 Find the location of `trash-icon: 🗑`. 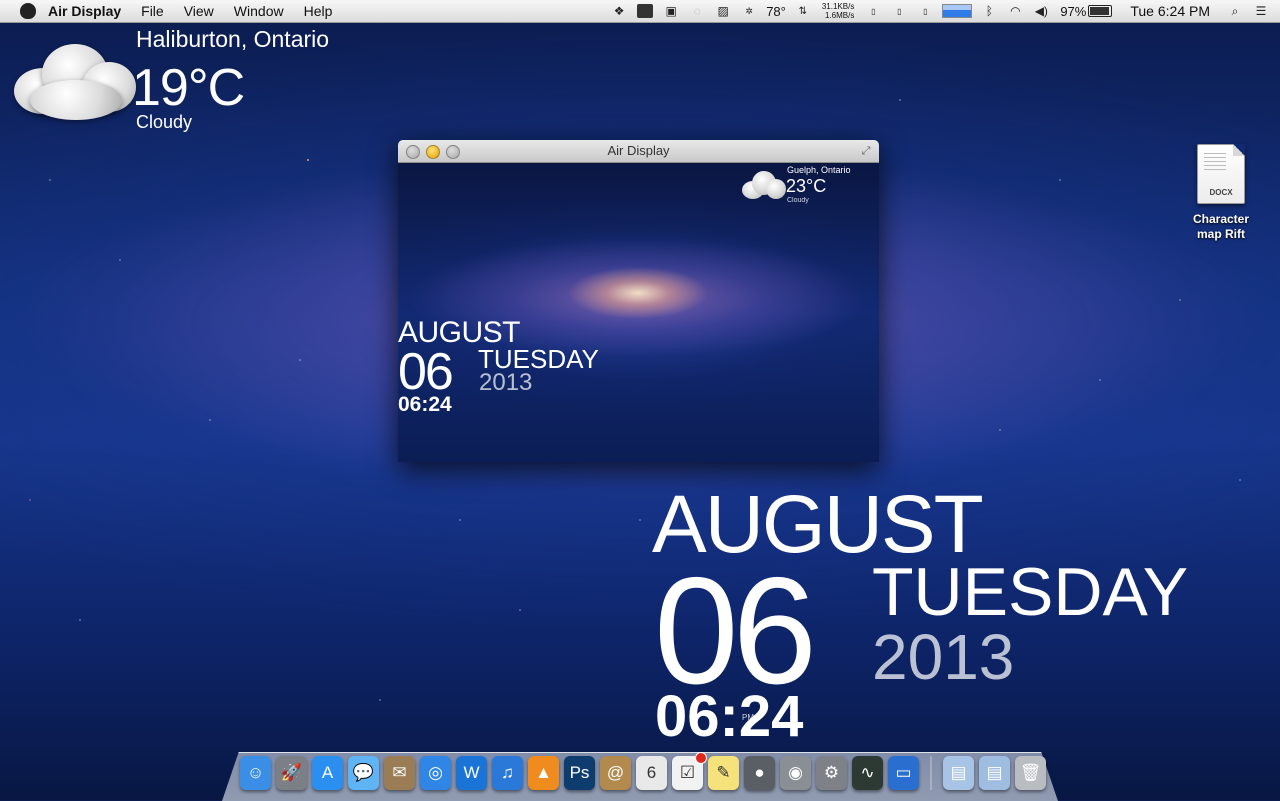

trash-icon: 🗑 is located at coordinates (1030, 773).